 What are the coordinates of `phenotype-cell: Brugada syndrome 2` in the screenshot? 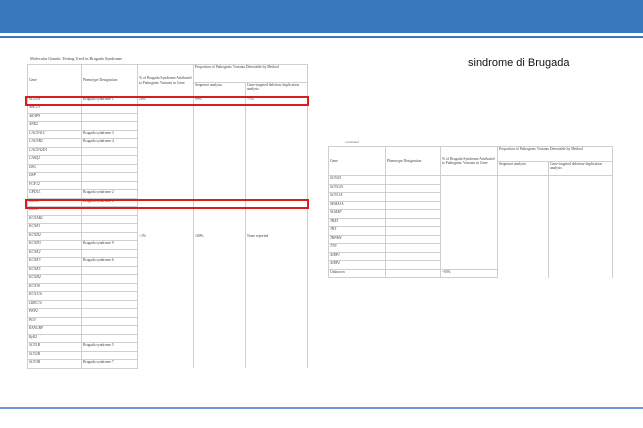 It's located at (109, 194).